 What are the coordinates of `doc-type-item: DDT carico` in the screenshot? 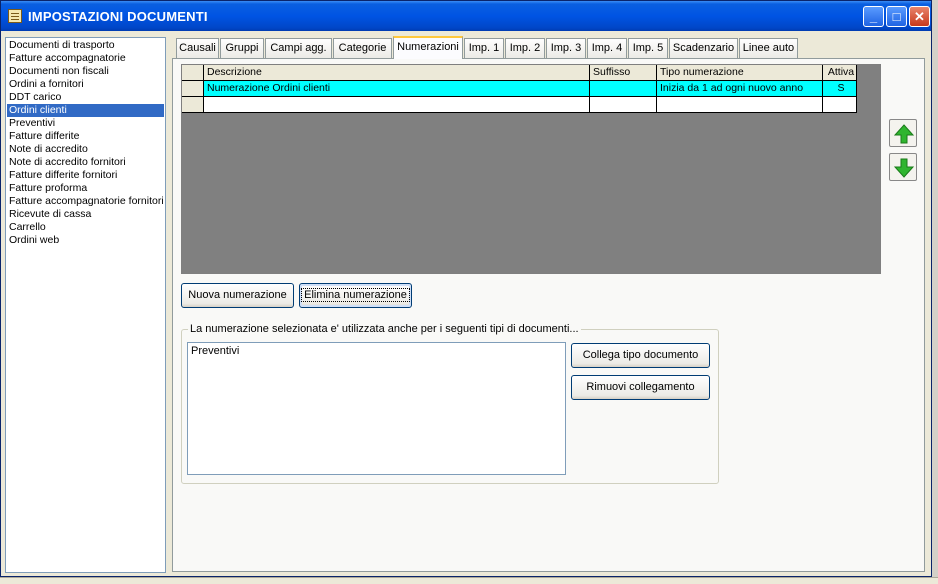 It's located at (85, 97).